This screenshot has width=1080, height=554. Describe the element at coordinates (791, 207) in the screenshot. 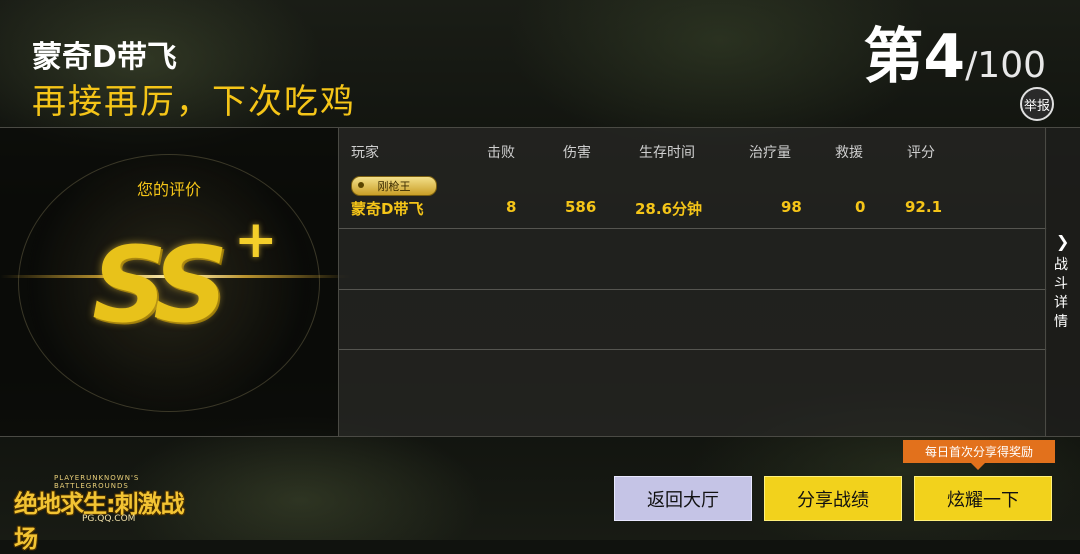

I see `row-healing: 98` at that location.